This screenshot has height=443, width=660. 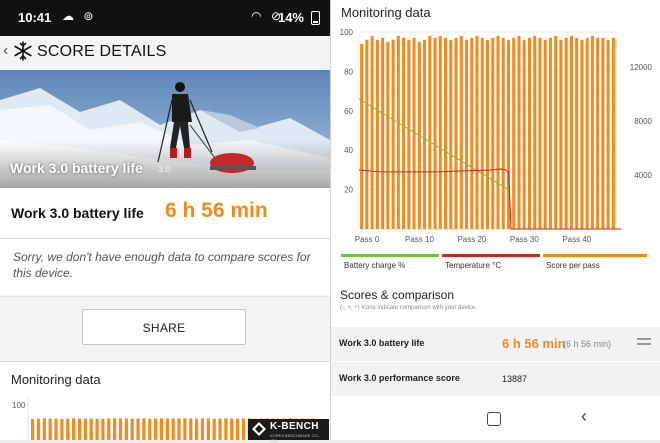 I want to click on right-tick-label: 12000, so click(x=641, y=67).